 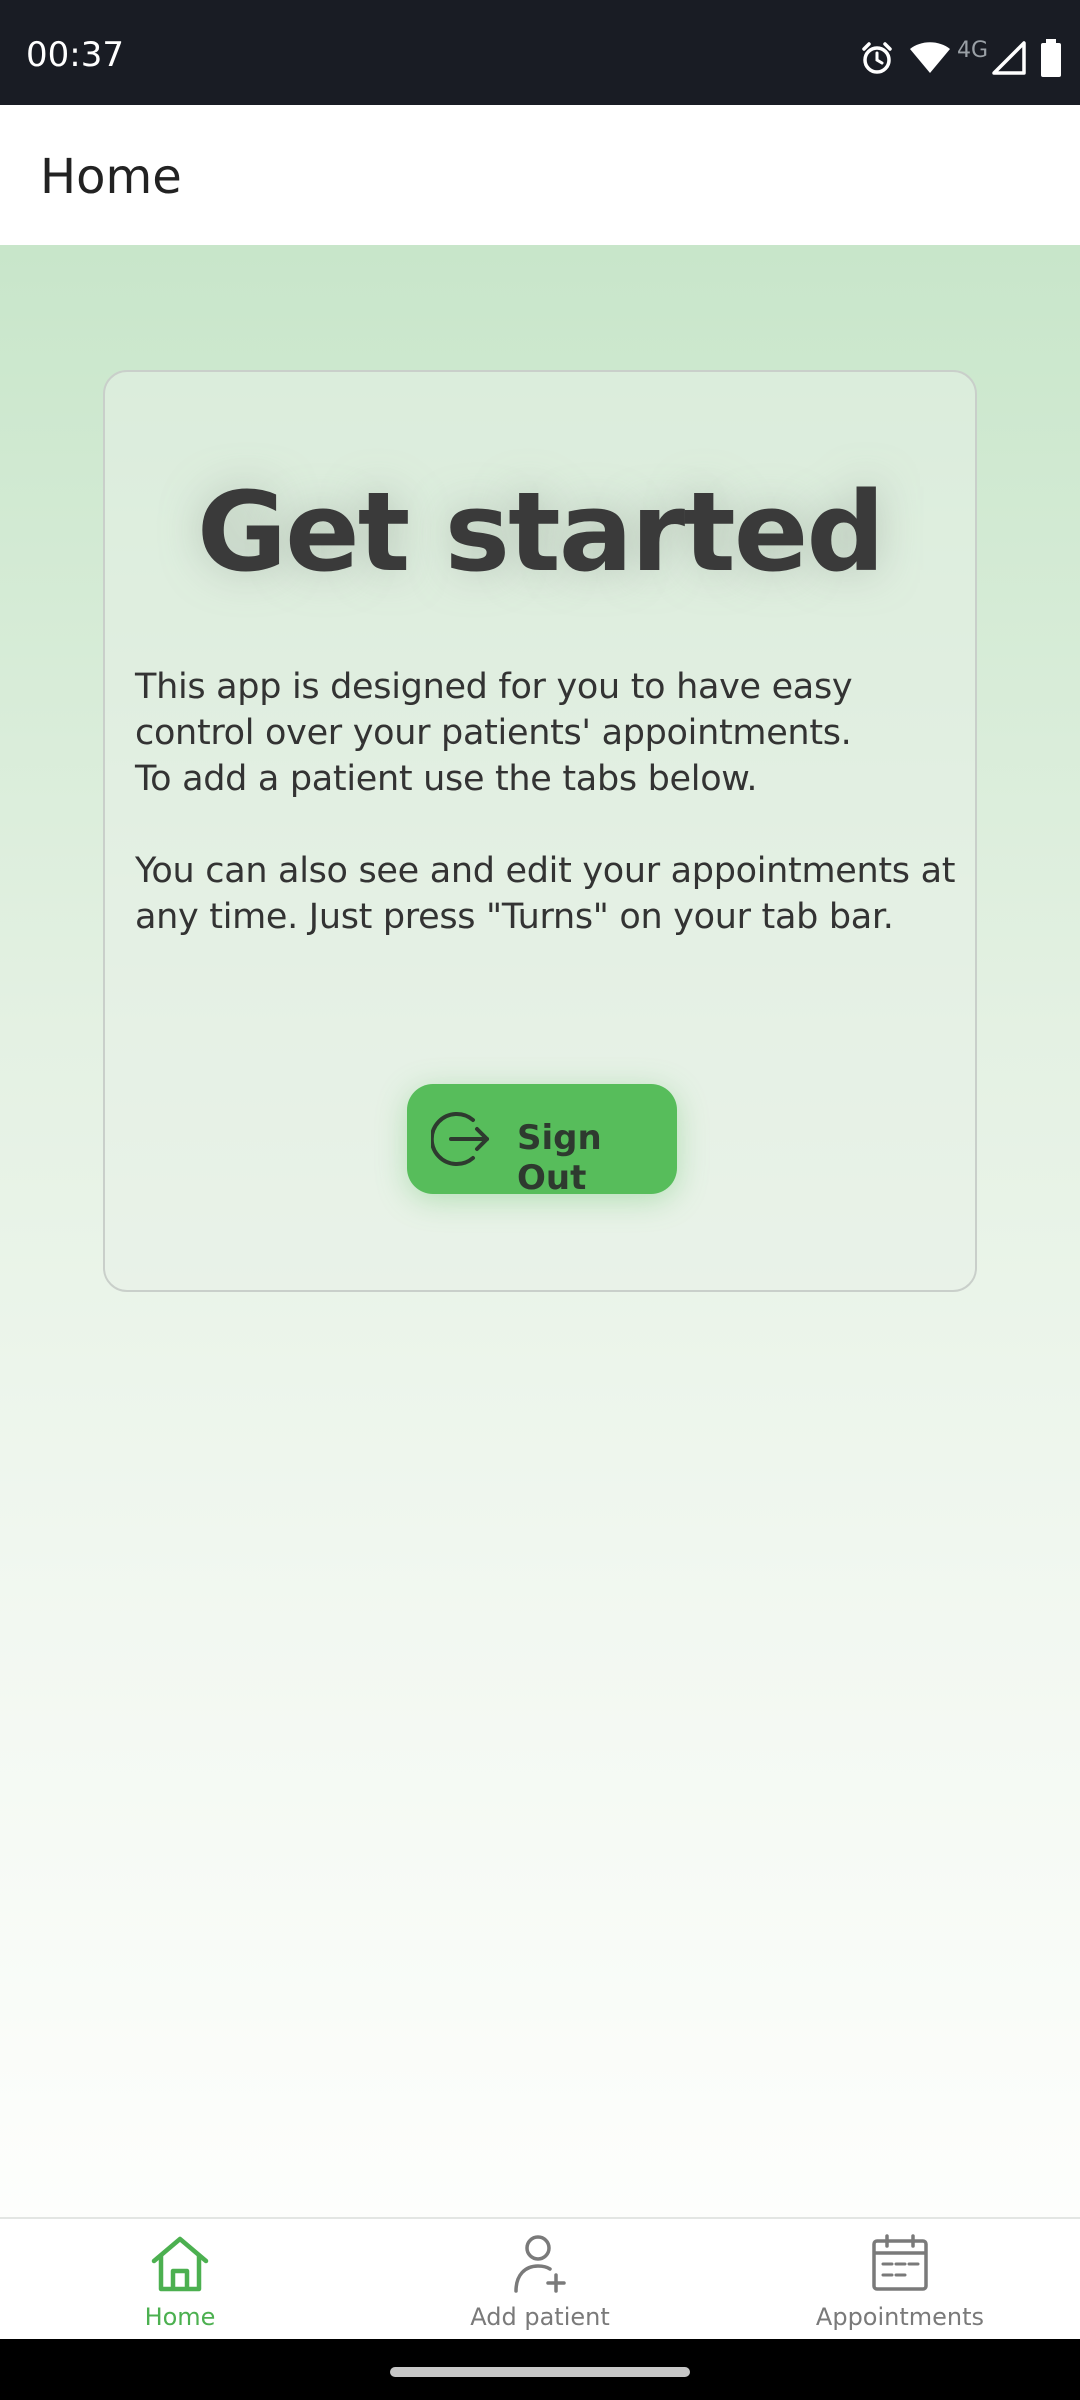 I want to click on tab-add-patient-label: Add patient, so click(x=540, y=2317).